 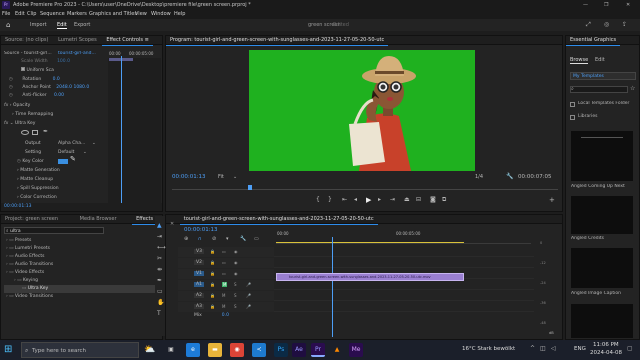 What do you see at coordinates (82, 281) in the screenshot?
I see `effects-tree-item: › ▭ Keying` at bounding box center [82, 281].